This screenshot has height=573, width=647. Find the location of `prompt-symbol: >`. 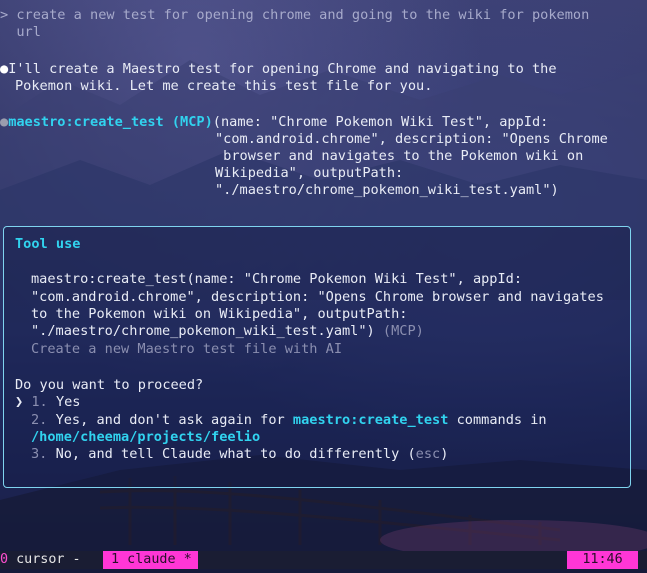

prompt-symbol: > is located at coordinates (4, 15).